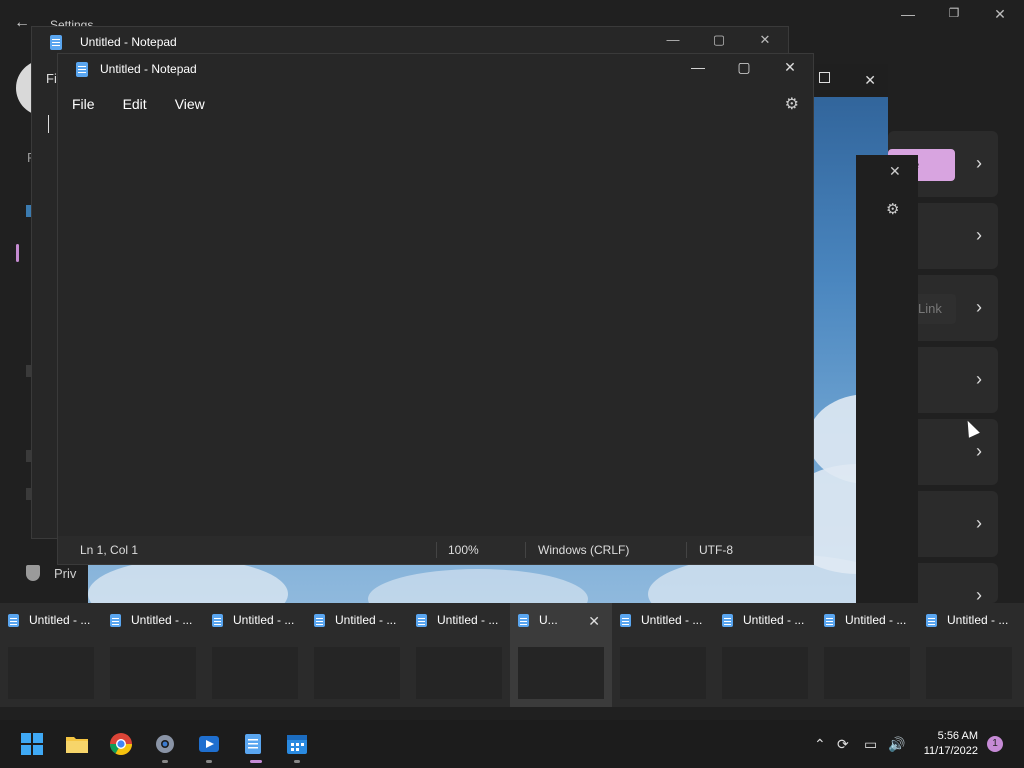 Image resolution: width=1024 pixels, height=768 pixels. Describe the element at coordinates (65, 573) in the screenshot. I see `sidebar-item-label: Priv` at that location.